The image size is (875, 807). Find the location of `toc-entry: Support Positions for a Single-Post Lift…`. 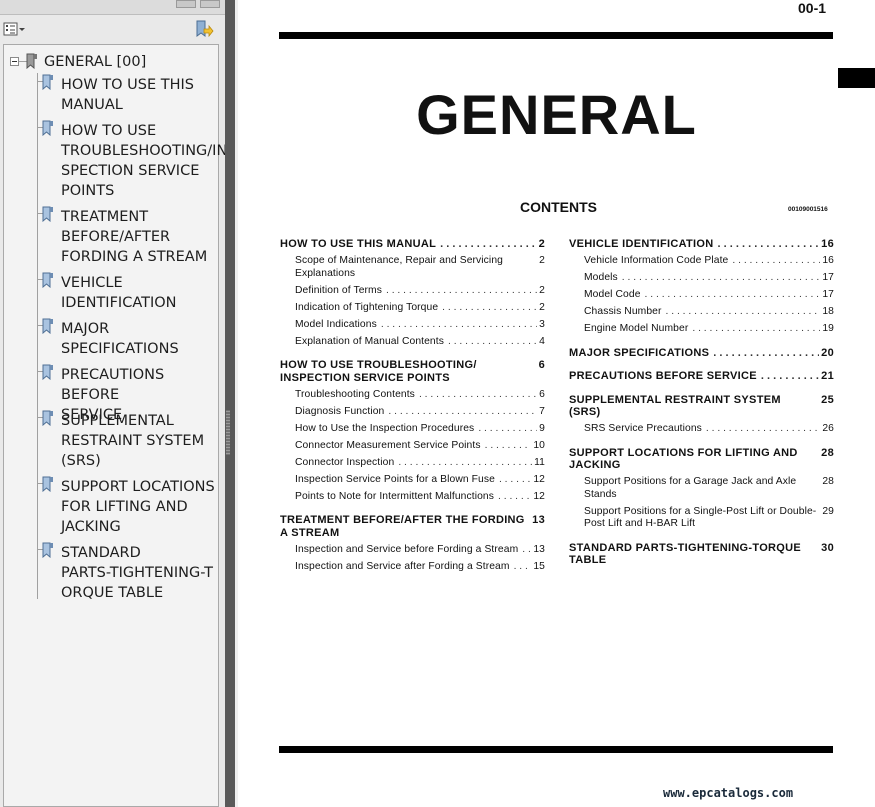

toc-entry: Support Positions for a Single-Post Lift… is located at coordinates (701, 518).